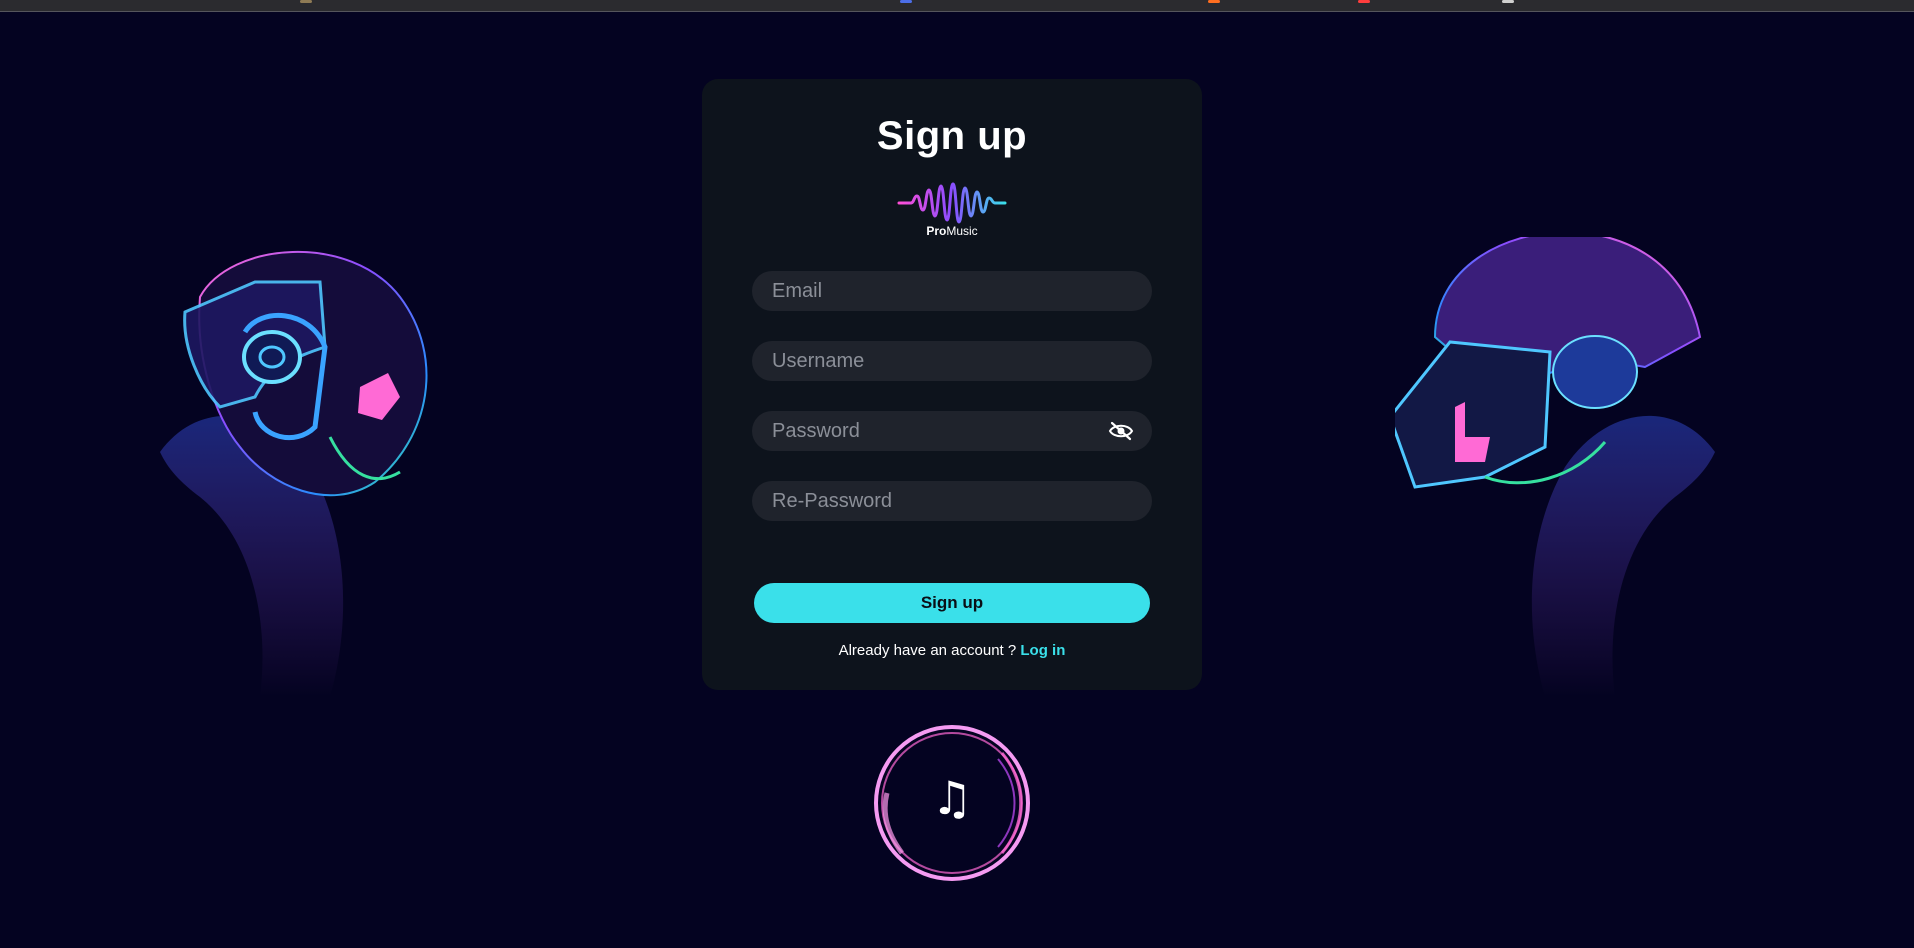  I want to click on promusic-logo: ProMusic, so click(952, 212).